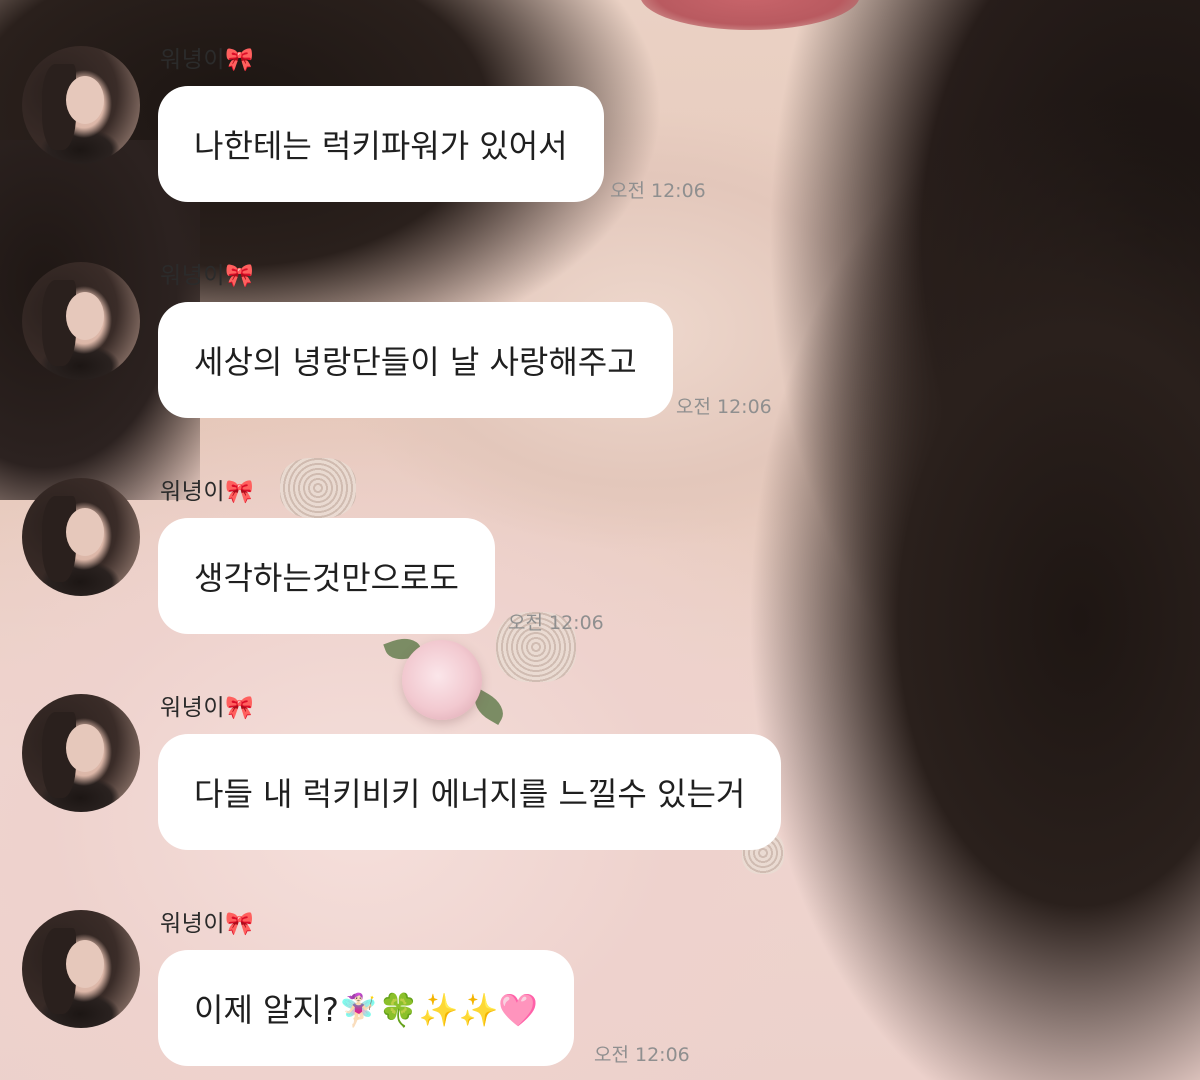 This screenshot has width=1200, height=1080. Describe the element at coordinates (381, 144) in the screenshot. I see `message-bubble: 나한테는 럭키파워가 있어서` at that location.